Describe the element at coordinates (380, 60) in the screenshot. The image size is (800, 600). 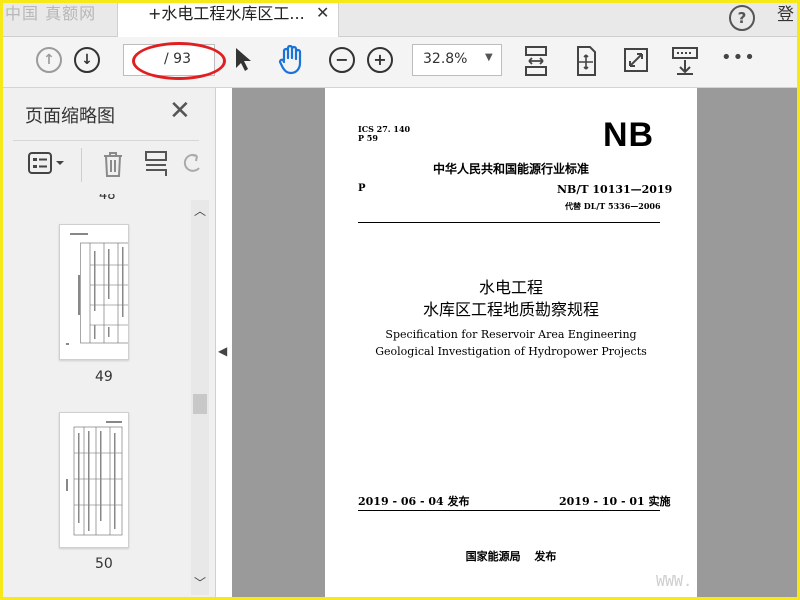
I see `zoom-in-icon: +` at that location.